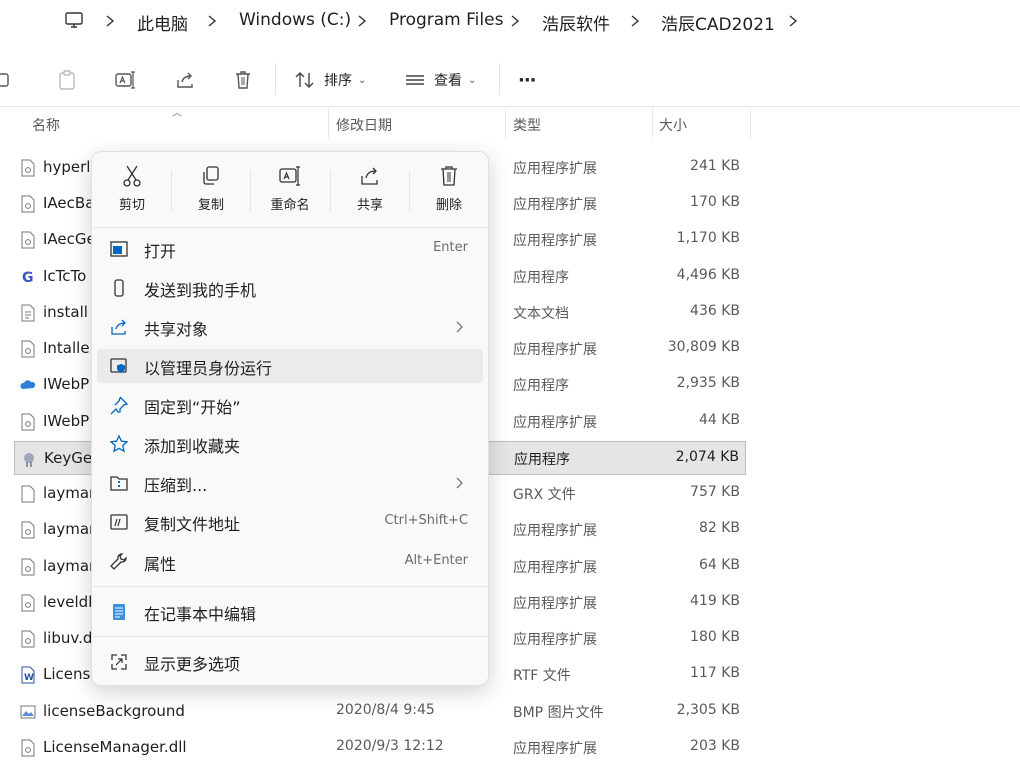 The width and height of the screenshot is (1020, 765). Describe the element at coordinates (718, 22) in the screenshot. I see `breadcrumb-gstarcad-2021: 浩辰CAD2021` at that location.